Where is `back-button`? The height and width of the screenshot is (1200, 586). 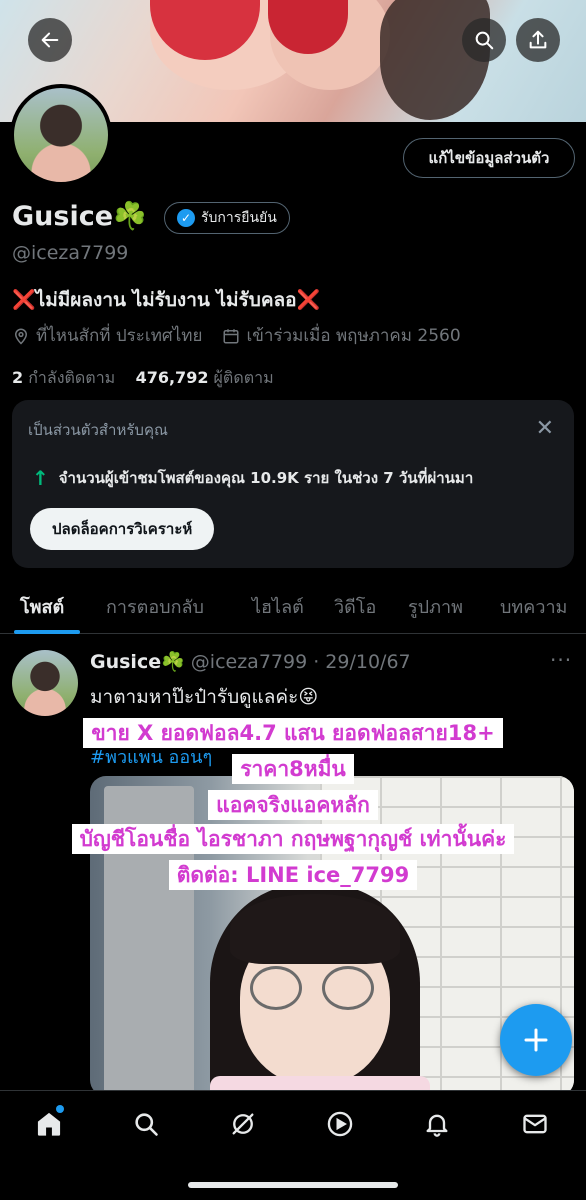 back-button is located at coordinates (50, 40).